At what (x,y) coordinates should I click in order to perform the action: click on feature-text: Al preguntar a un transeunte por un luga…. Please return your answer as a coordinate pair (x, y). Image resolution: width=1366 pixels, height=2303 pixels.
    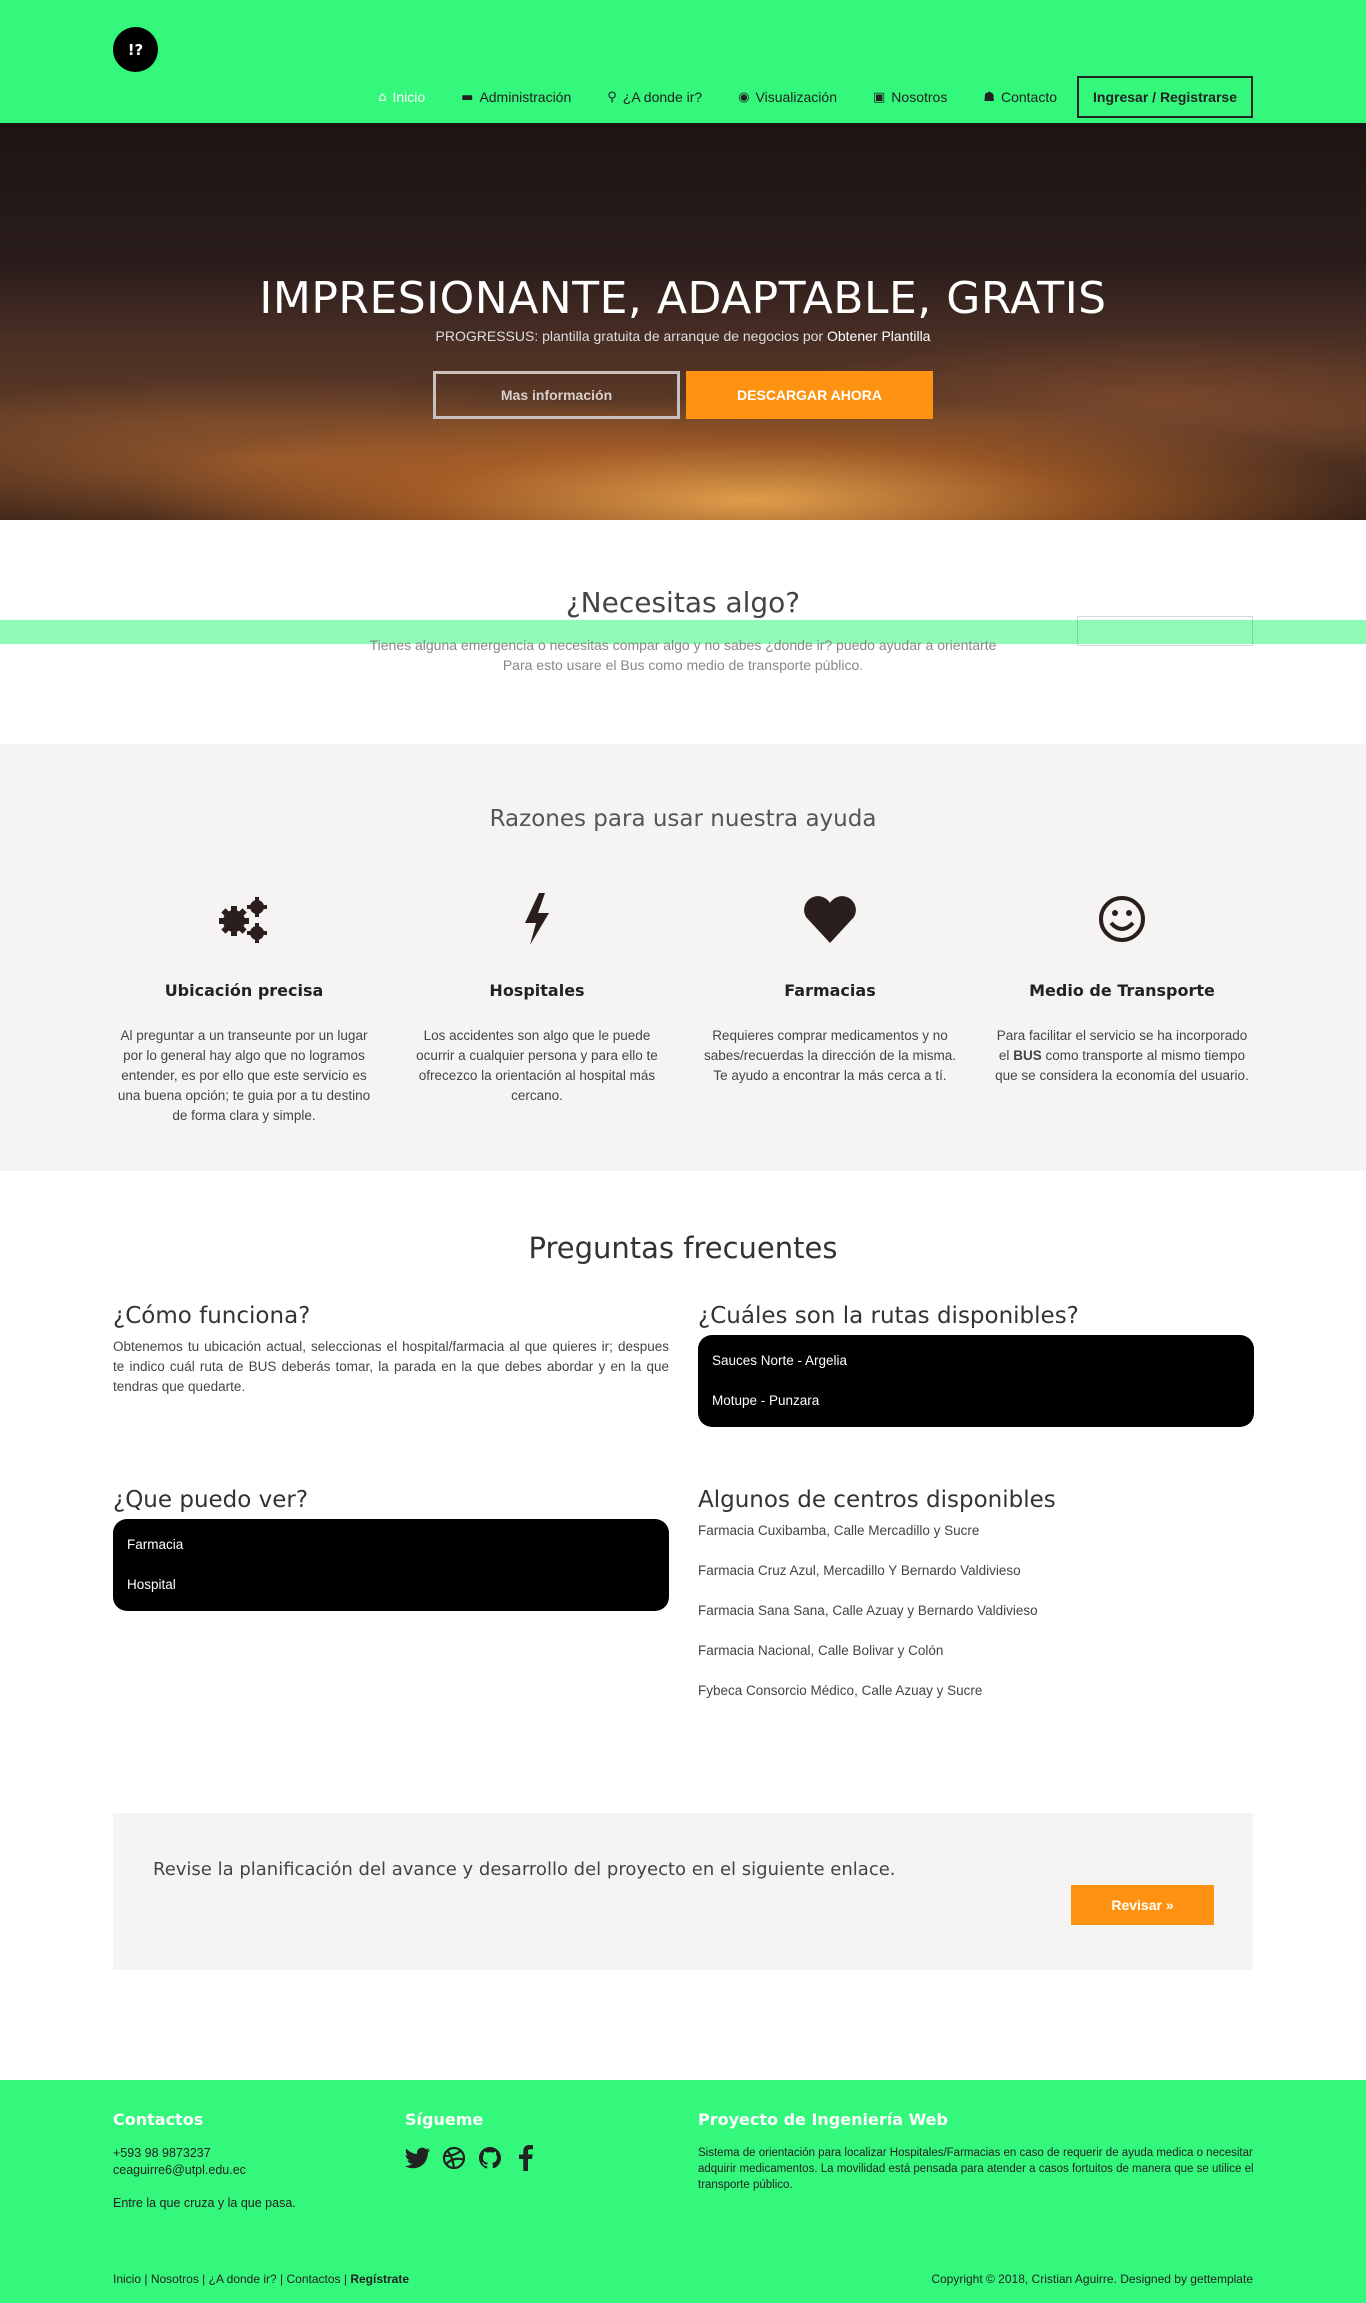
    Looking at the image, I should click on (244, 1075).